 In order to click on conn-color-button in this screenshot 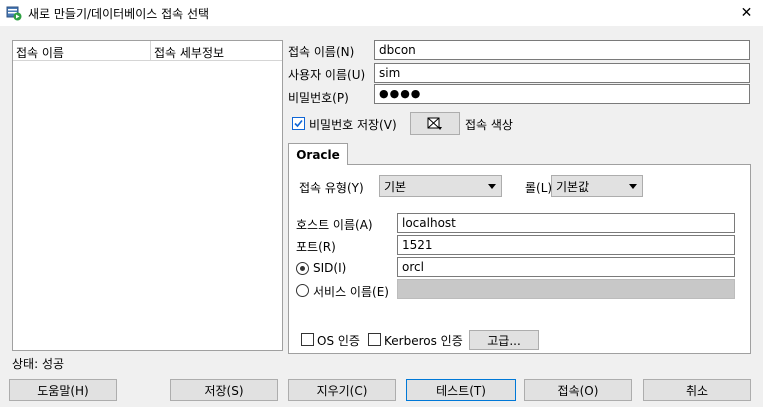, I will do `click(435, 123)`.